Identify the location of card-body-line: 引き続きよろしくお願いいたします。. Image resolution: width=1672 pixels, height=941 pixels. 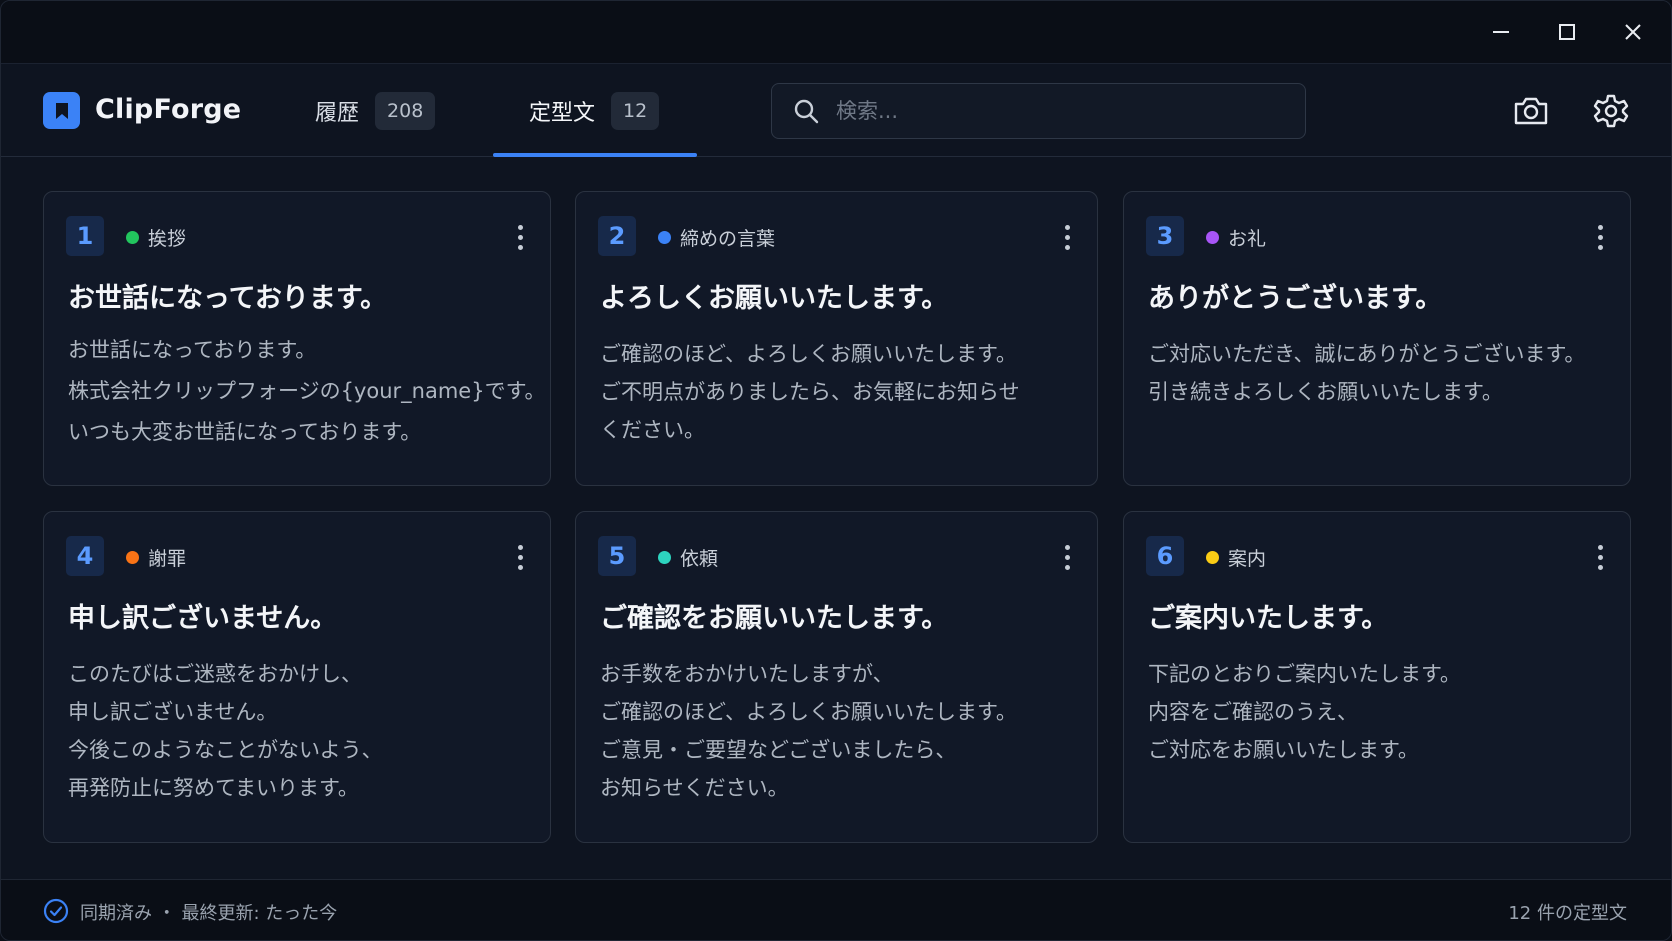
(1325, 392).